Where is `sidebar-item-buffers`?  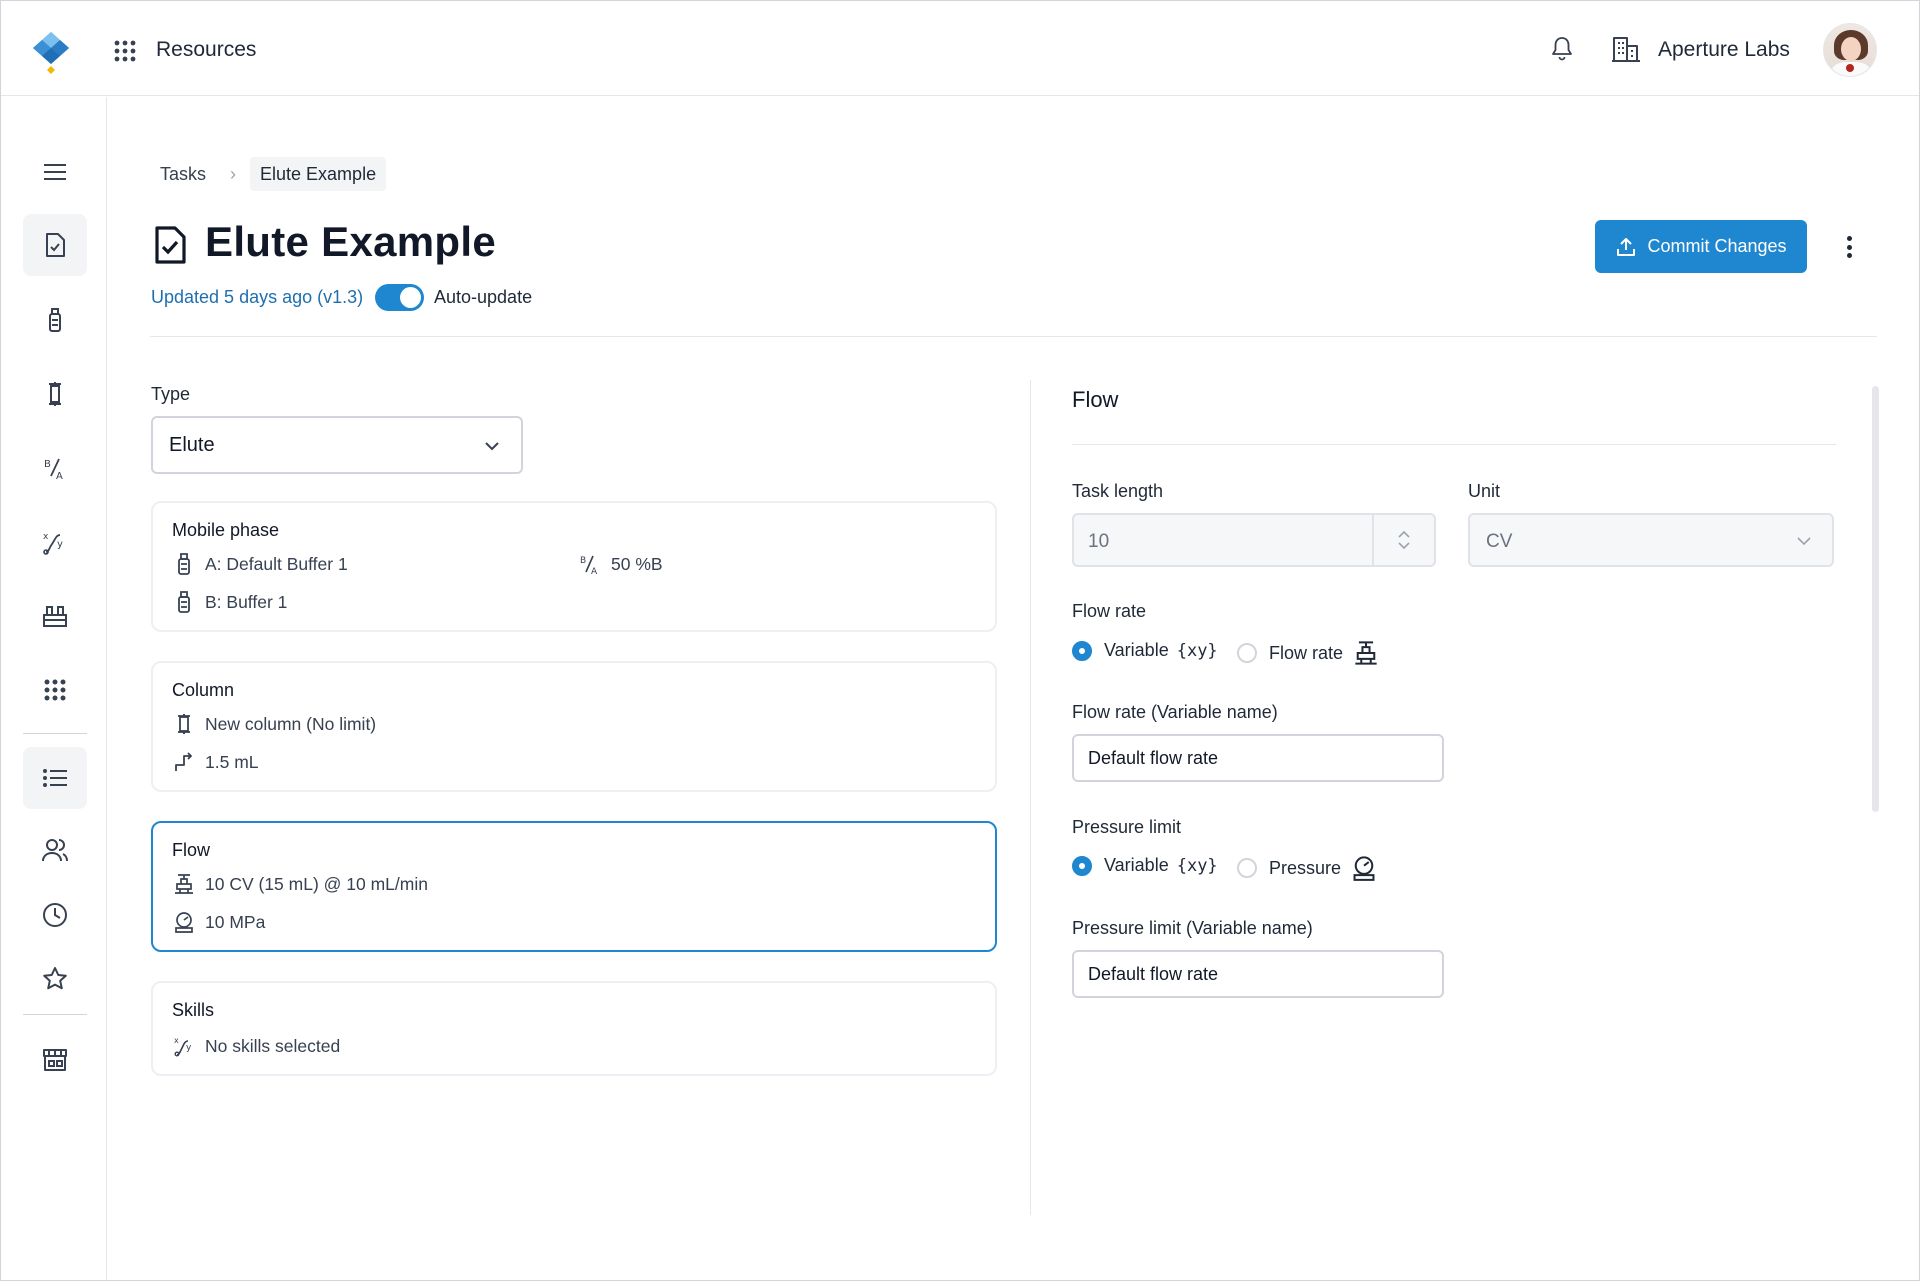 sidebar-item-buffers is located at coordinates (55, 320).